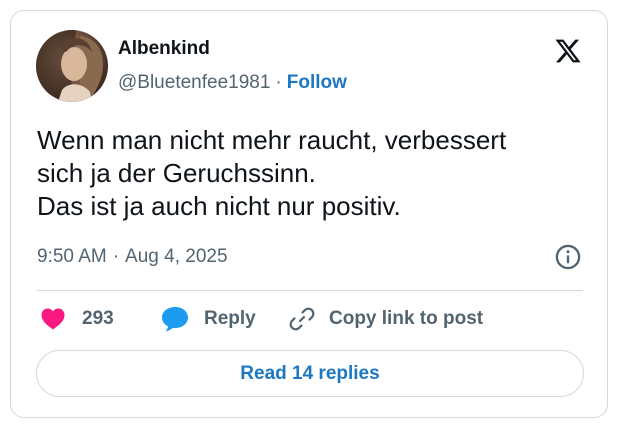 This screenshot has height=430, width=620. What do you see at coordinates (568, 51) in the screenshot?
I see `x-logo-icon` at bounding box center [568, 51].